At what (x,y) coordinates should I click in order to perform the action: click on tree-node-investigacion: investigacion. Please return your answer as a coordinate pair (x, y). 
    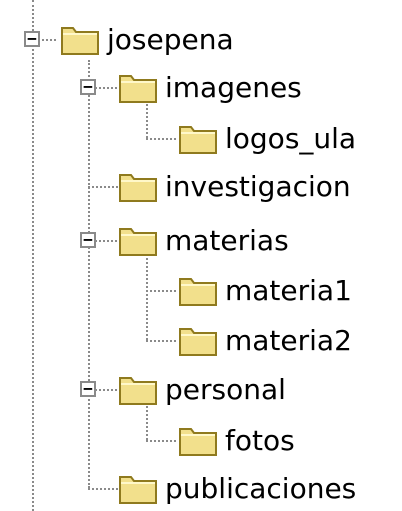
    Looking at the image, I should click on (234, 186).